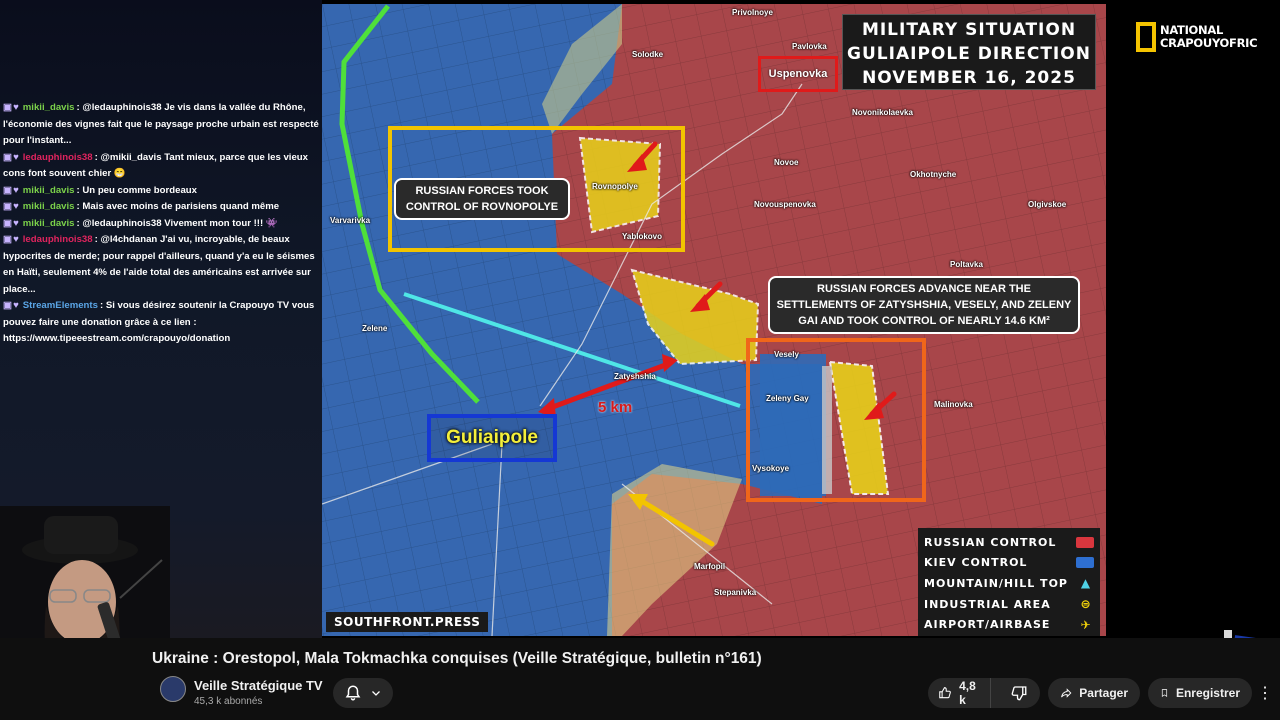  I want to click on place-label: Privolnoye, so click(752, 12).